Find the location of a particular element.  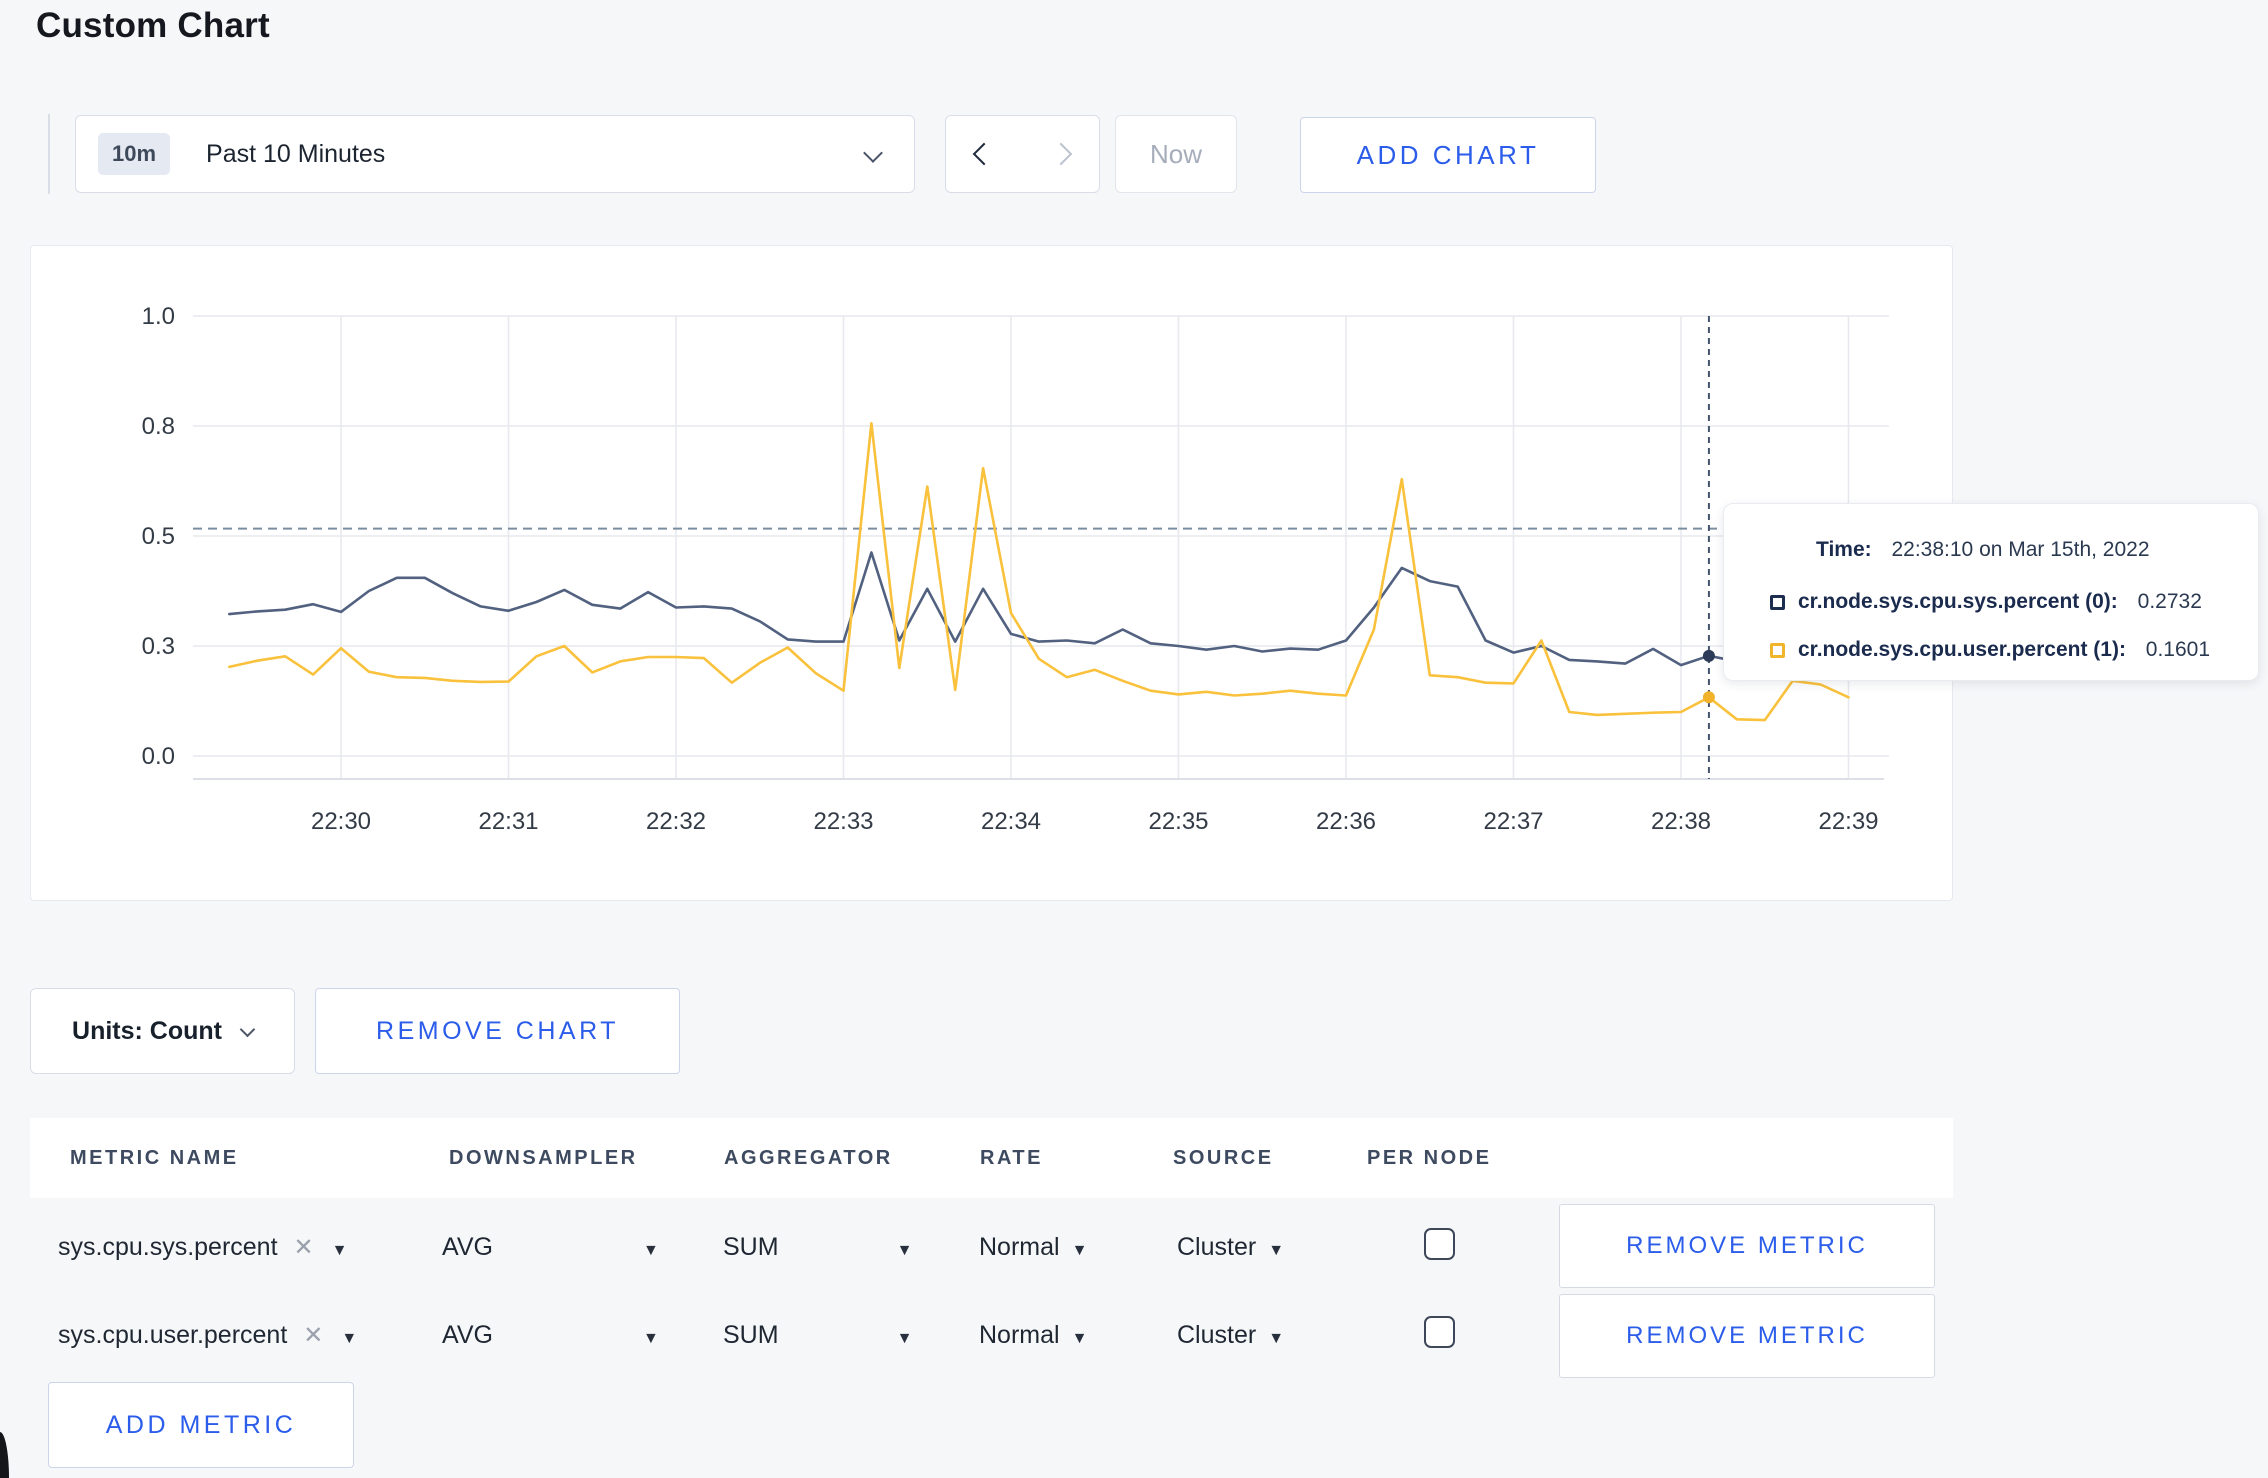

add-chart-button: ADD CHART is located at coordinates (1448, 155).